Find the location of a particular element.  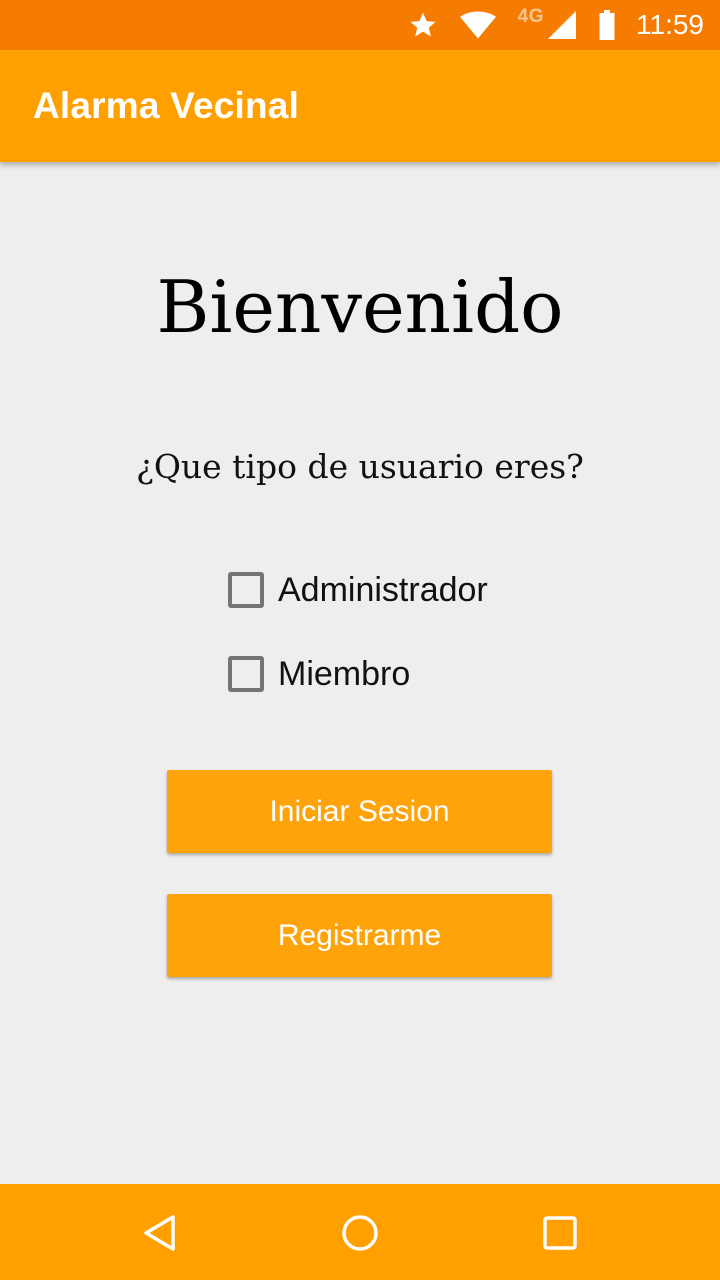

app-title: Alarma Vecinal is located at coordinates (166, 105).